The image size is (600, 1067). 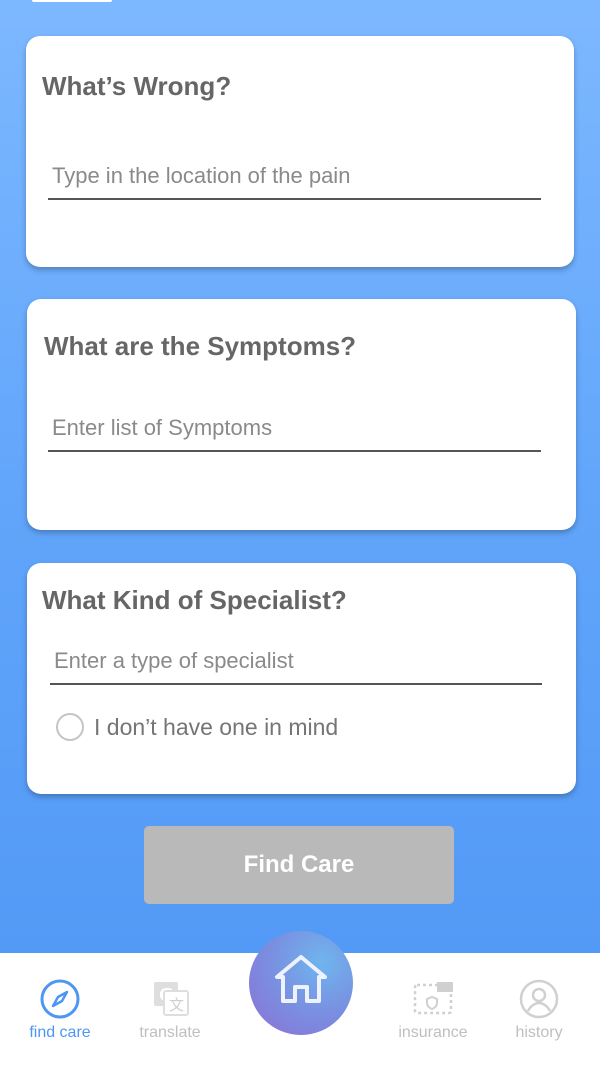 I want to click on no-specialist-radio, so click(x=70, y=727).